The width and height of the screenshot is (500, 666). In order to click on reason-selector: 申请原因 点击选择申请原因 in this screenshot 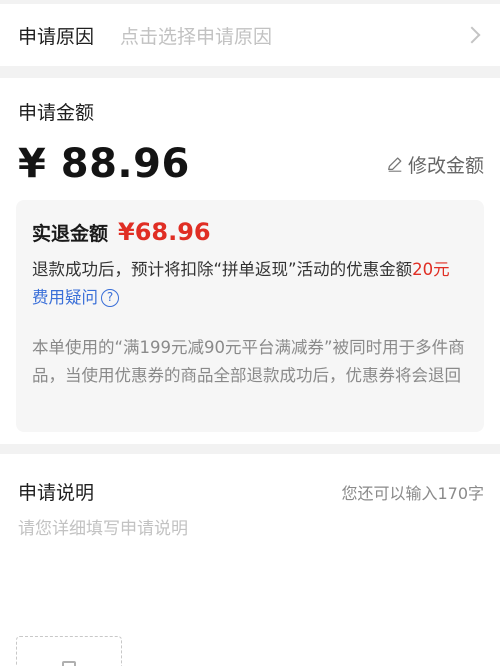, I will do `click(250, 35)`.